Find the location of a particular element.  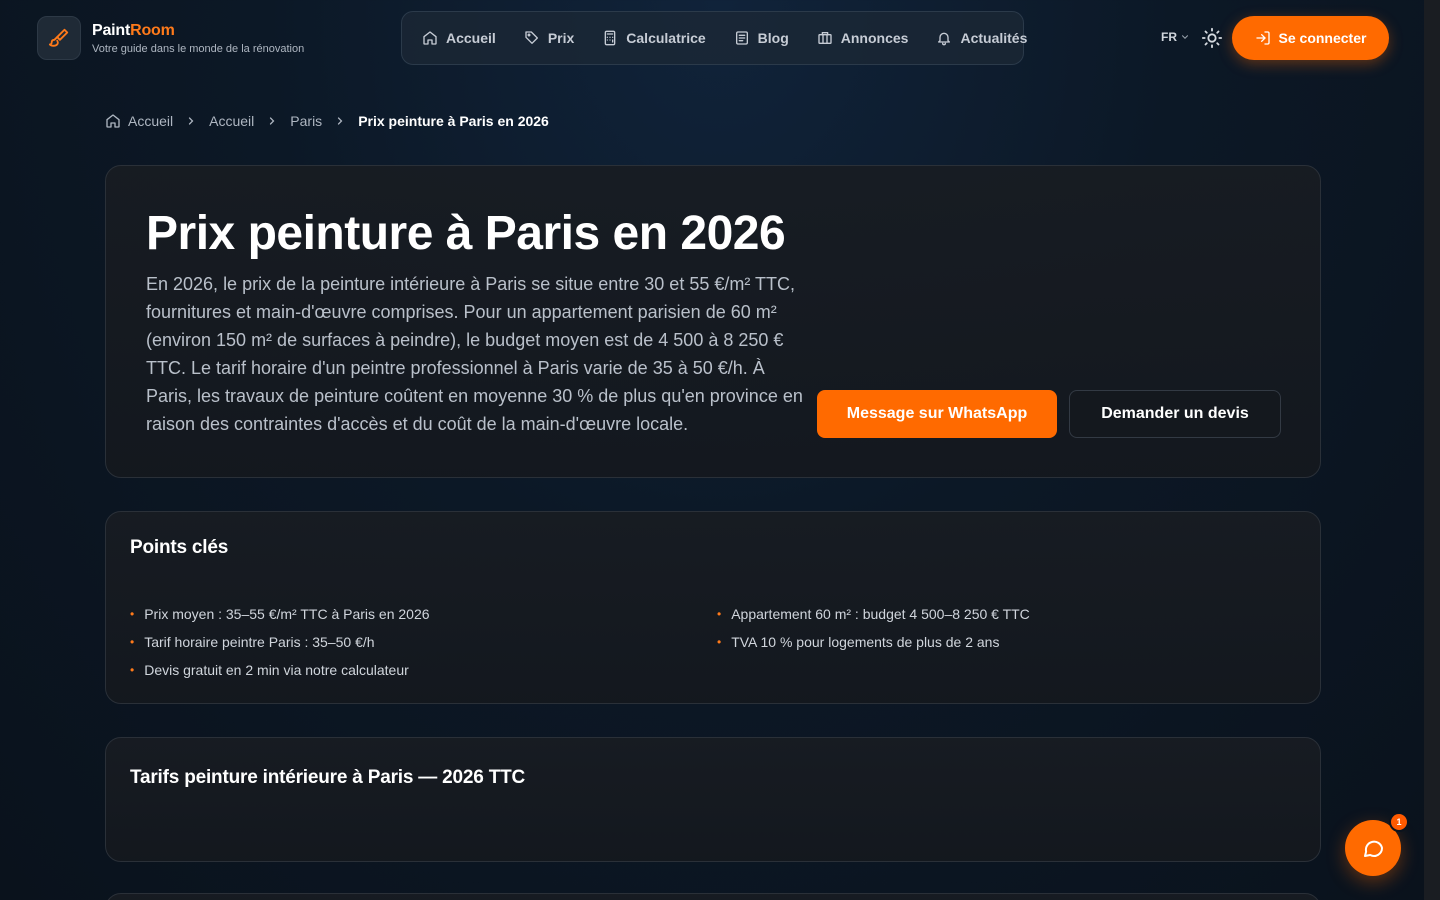

login-button: Se connecter is located at coordinates (1310, 38).